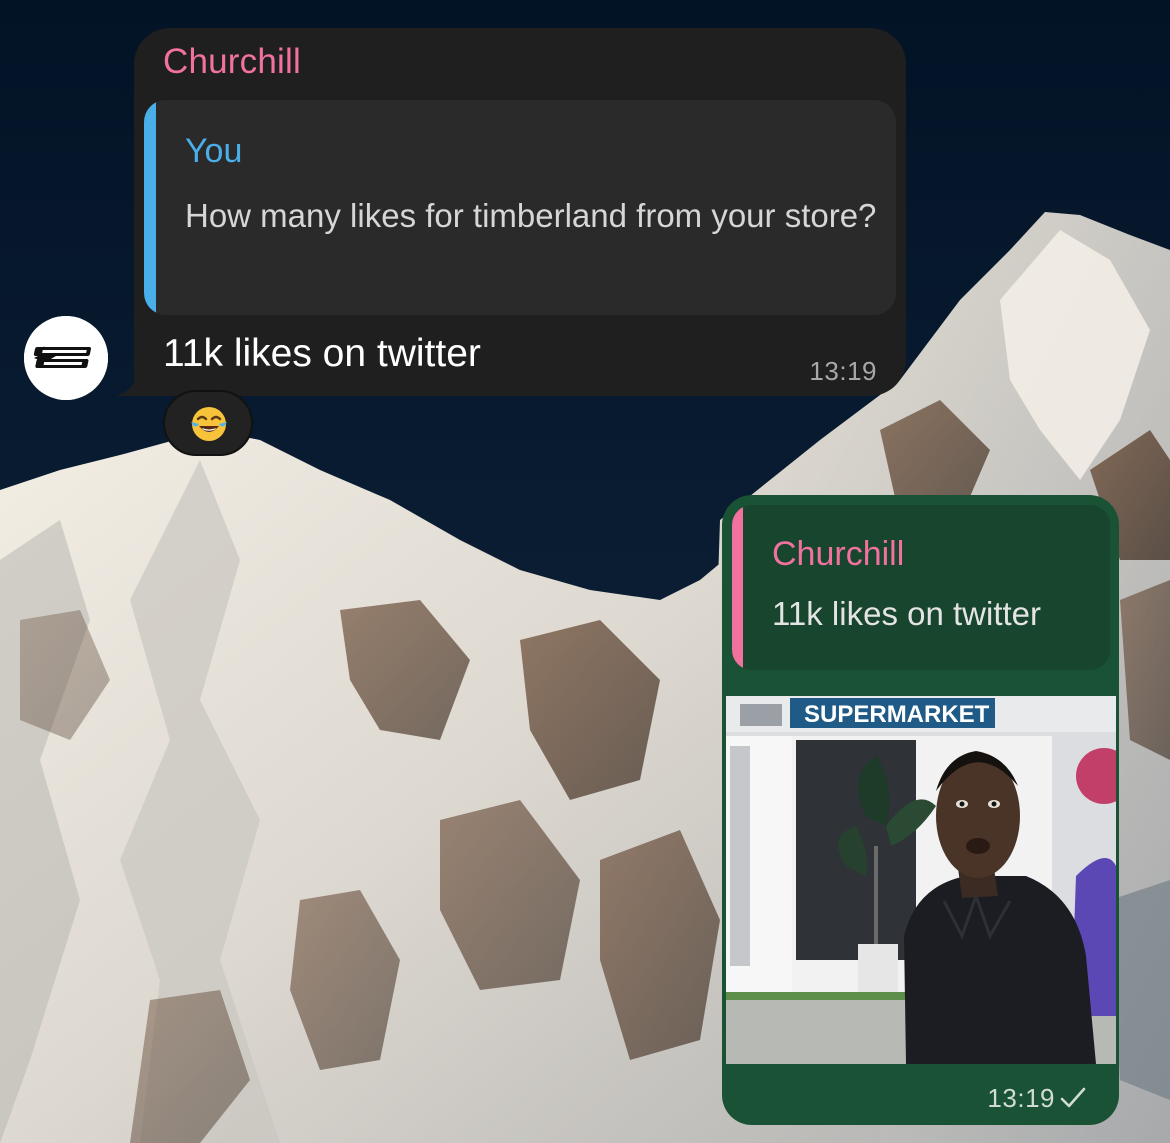  Describe the element at coordinates (906, 613) in the screenshot. I see `reply-quote-text: 11k likes on twitter` at that location.